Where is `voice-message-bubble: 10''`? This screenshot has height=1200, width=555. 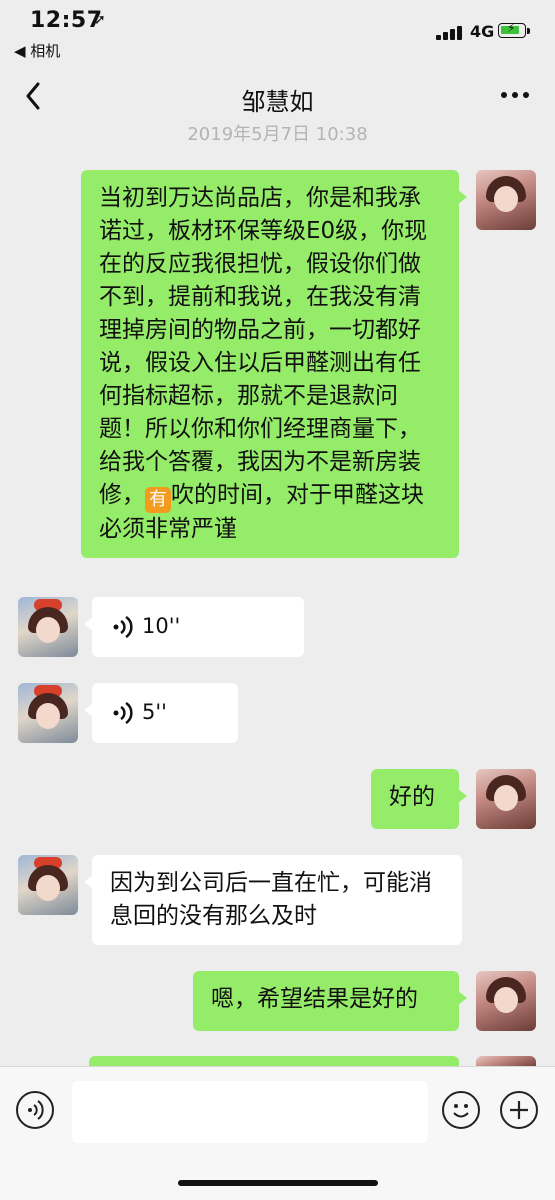 voice-message-bubble: 10'' is located at coordinates (194, 627).